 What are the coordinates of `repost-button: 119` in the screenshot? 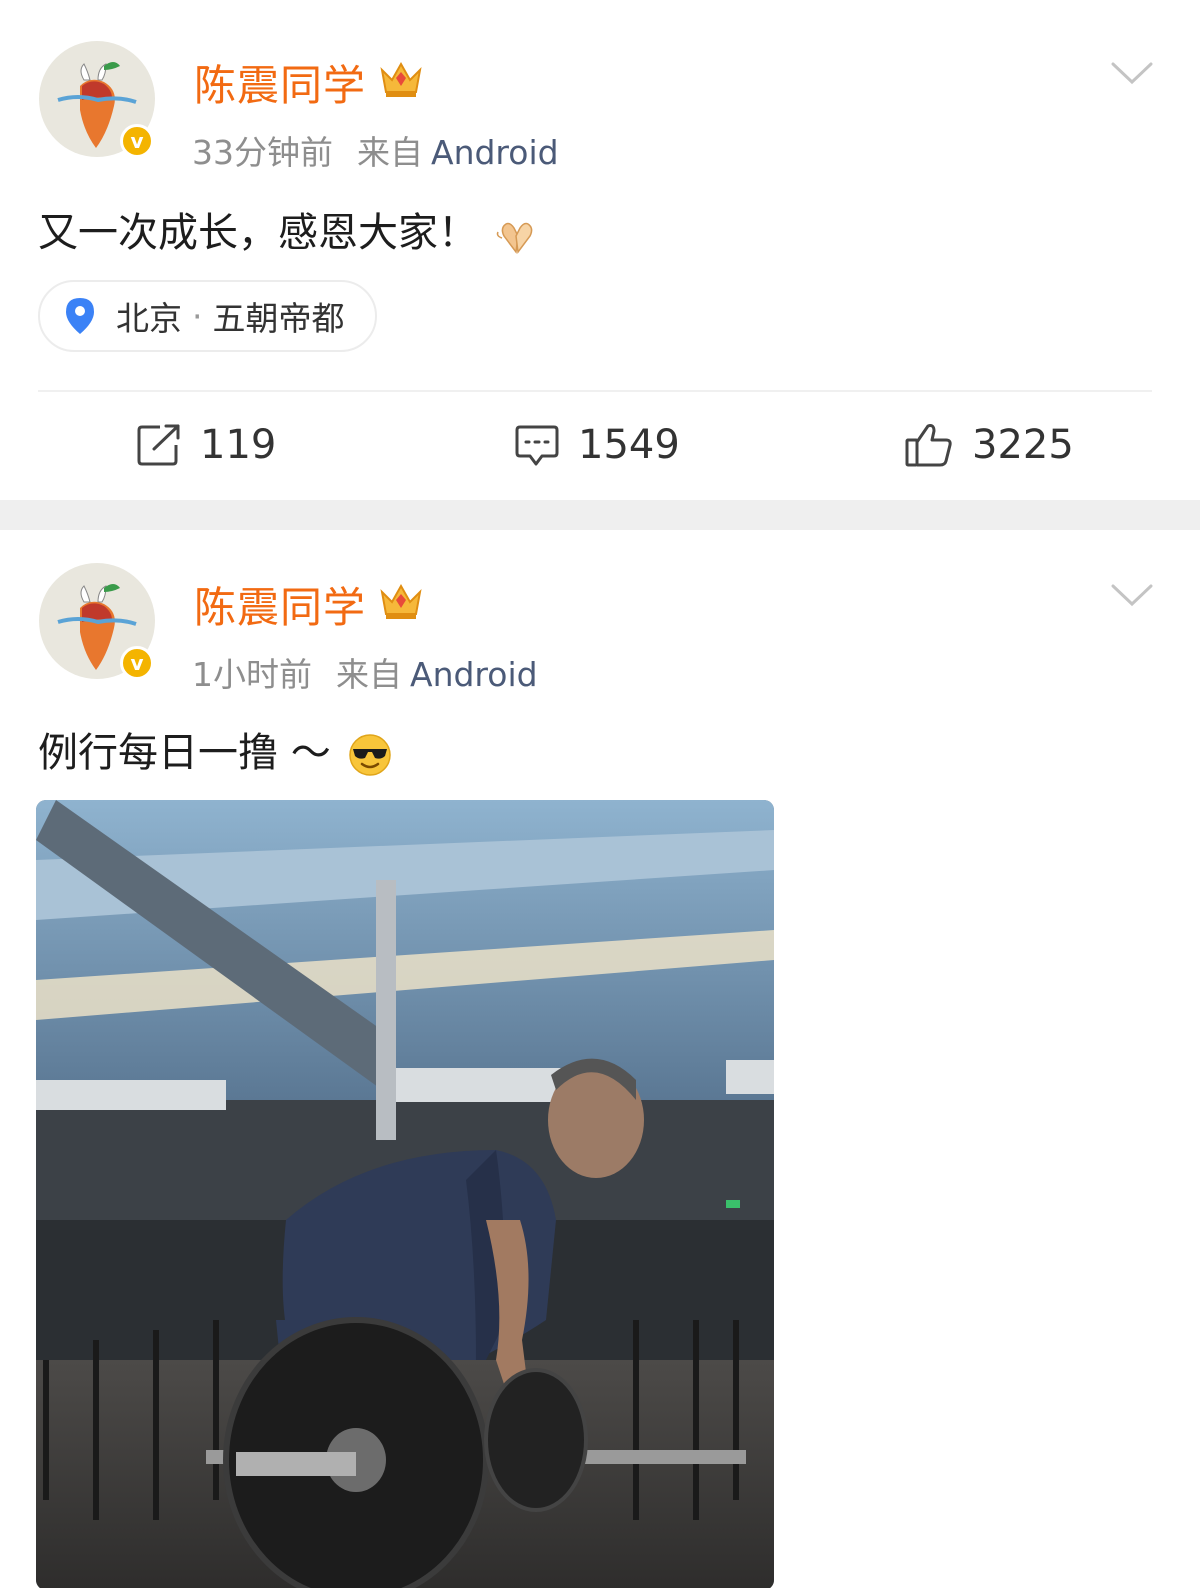 It's located at (206, 445).